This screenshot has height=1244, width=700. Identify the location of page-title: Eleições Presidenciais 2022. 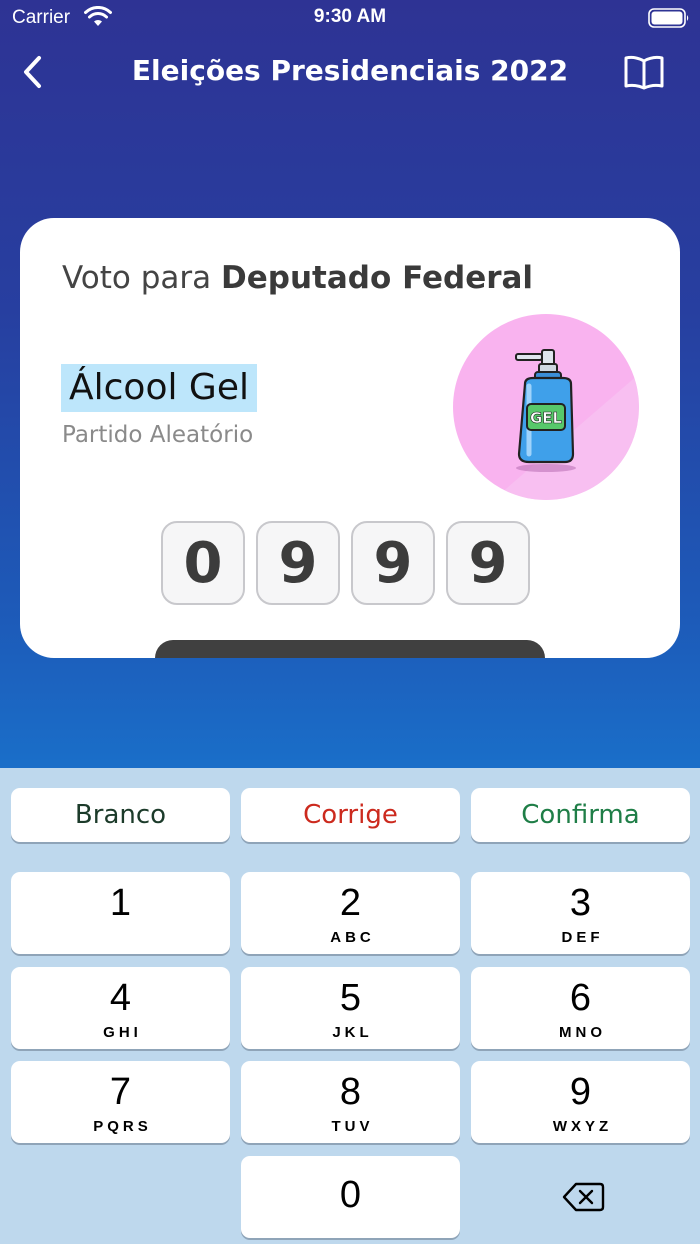
(350, 70).